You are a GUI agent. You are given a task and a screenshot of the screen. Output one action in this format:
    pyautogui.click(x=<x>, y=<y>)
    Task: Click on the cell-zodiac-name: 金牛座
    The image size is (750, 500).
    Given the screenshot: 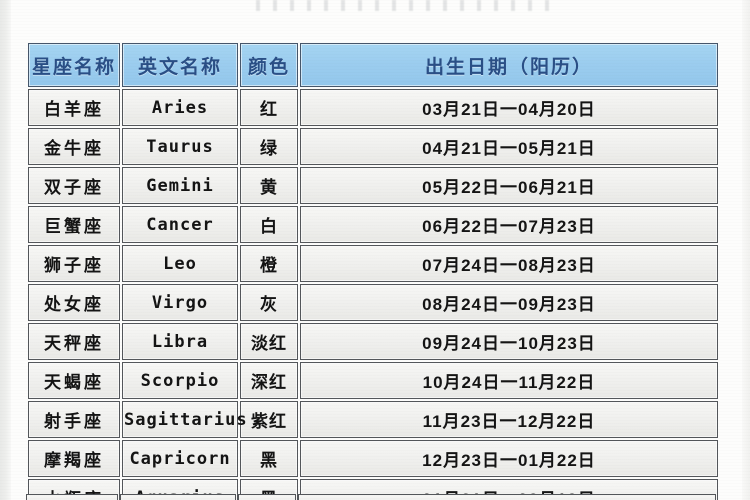 What is the action you would take?
    pyautogui.click(x=74, y=146)
    